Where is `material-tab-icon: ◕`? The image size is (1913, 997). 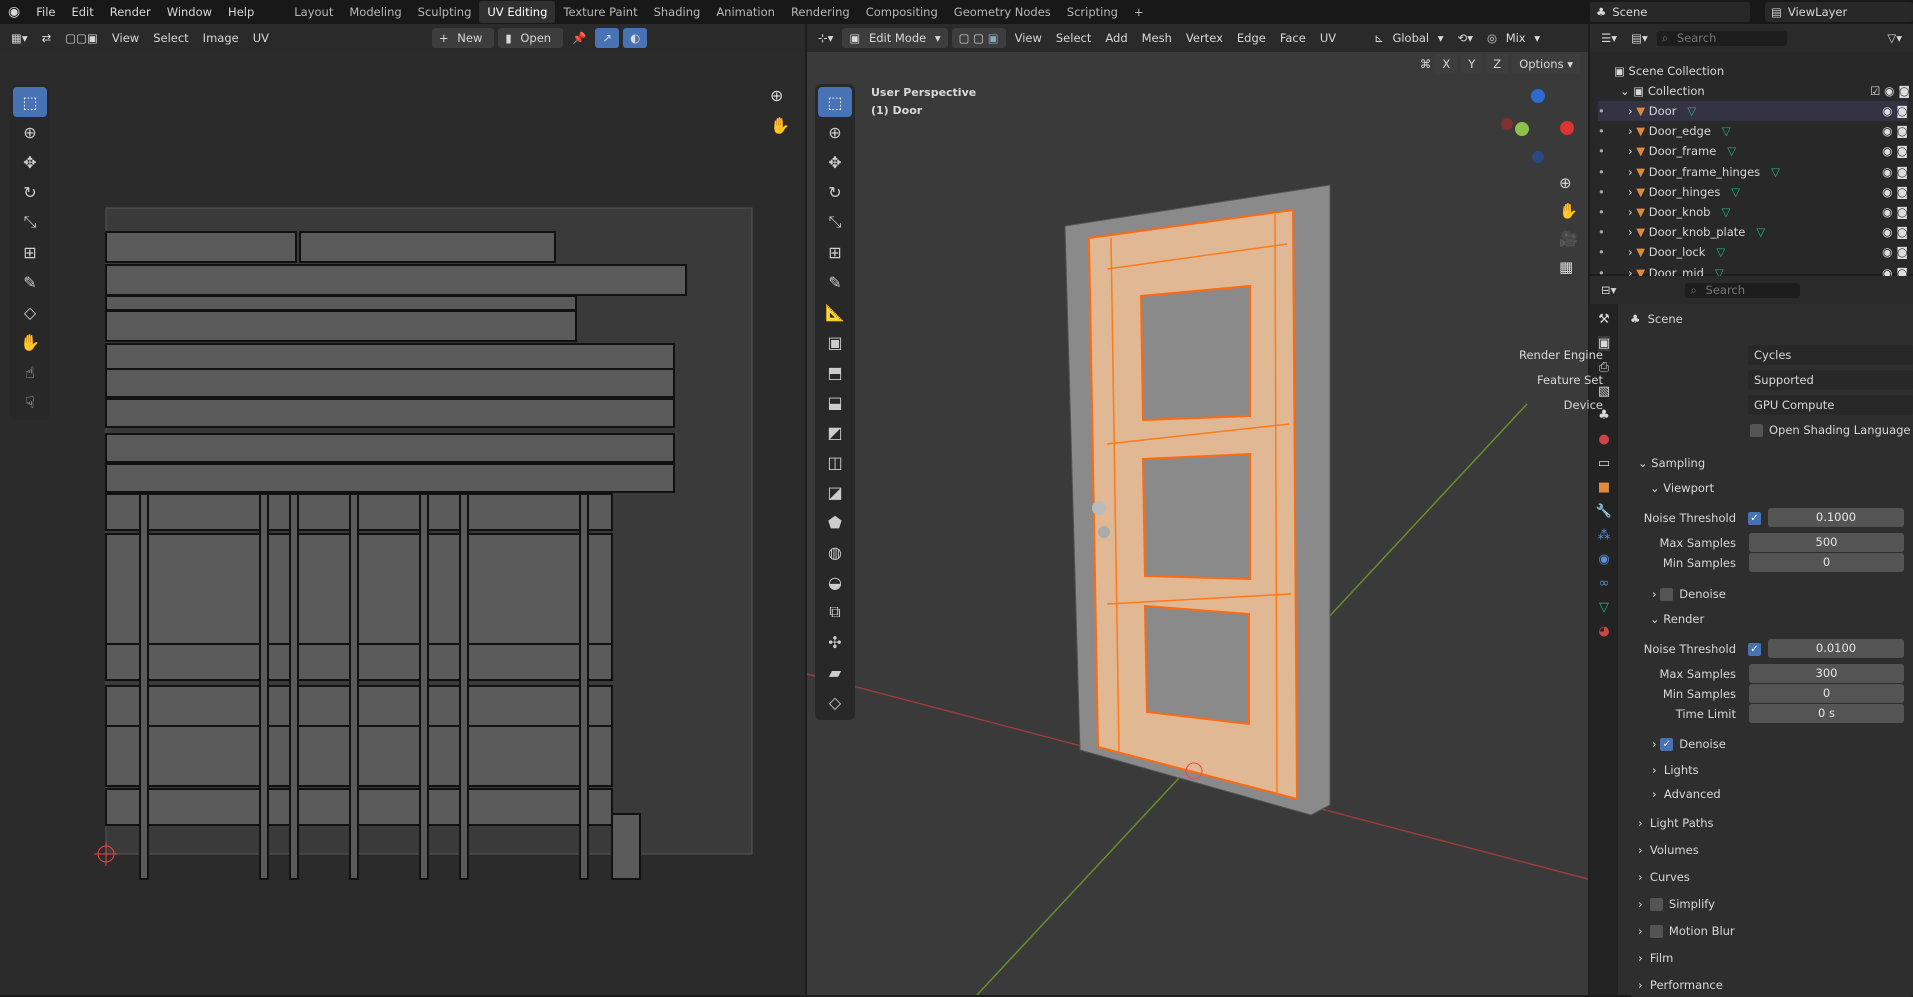
material-tab-icon: ◕ is located at coordinates (1603, 631).